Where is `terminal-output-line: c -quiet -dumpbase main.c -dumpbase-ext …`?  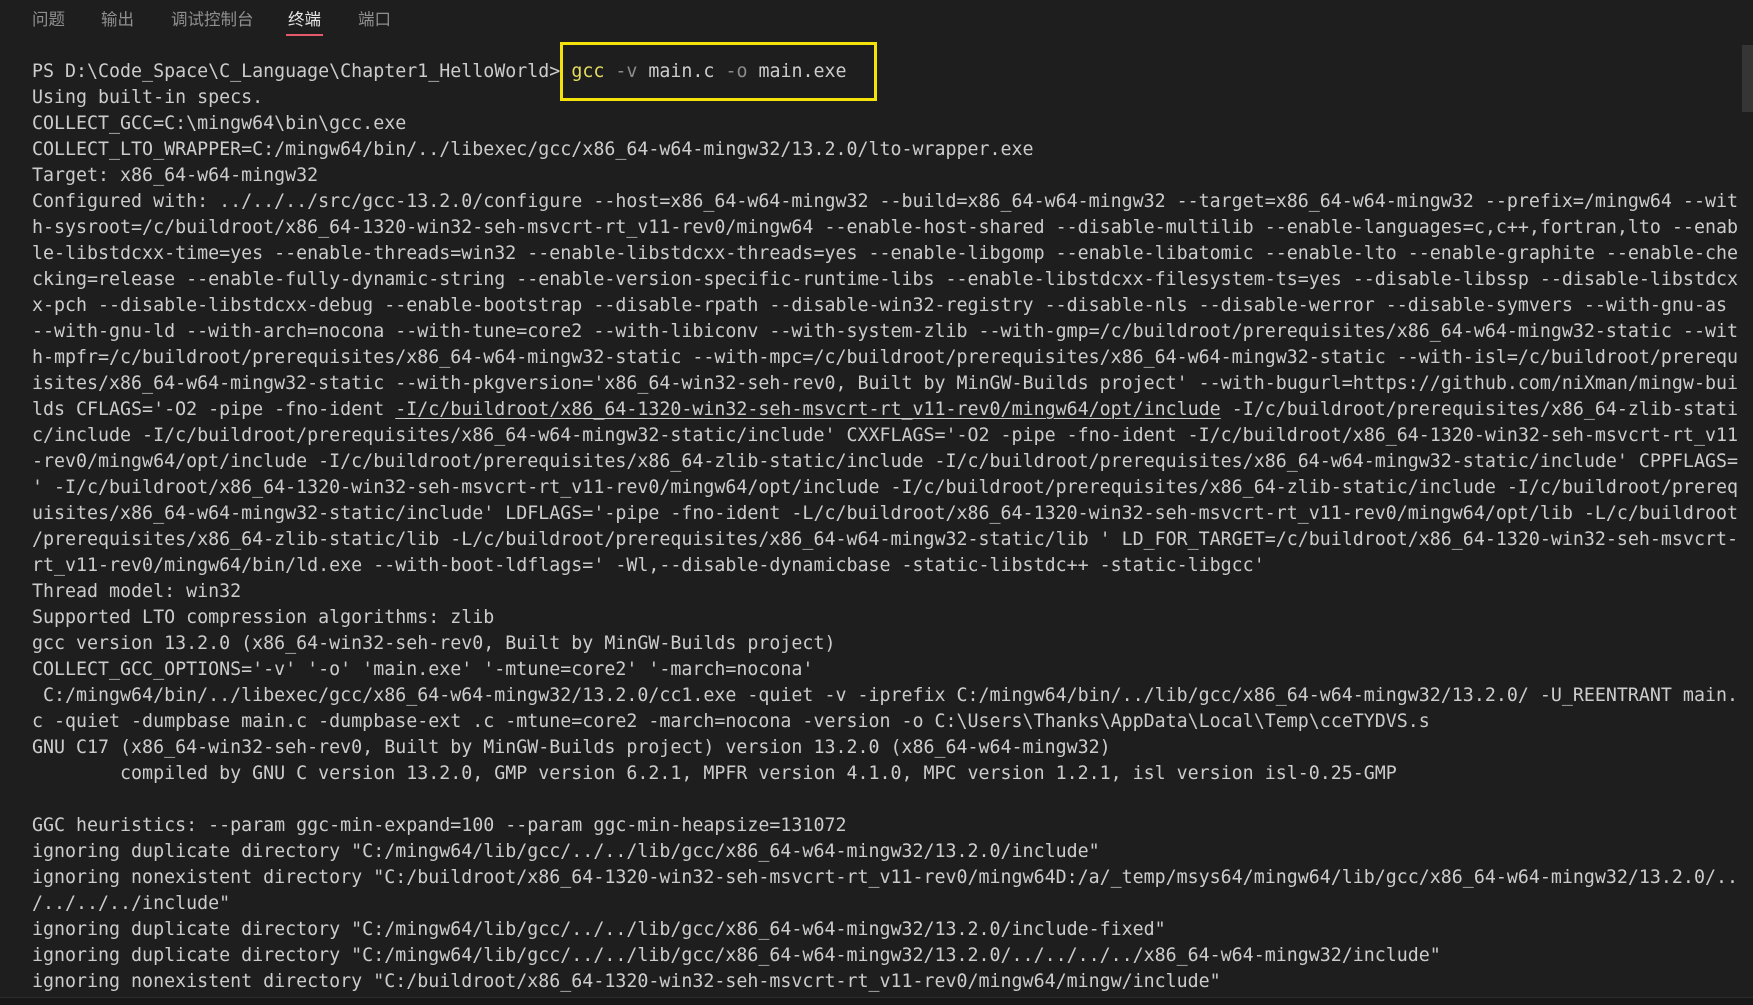
terminal-output-line: c -quiet -dumpbase main.c -dumpbase-ext … is located at coordinates (731, 721).